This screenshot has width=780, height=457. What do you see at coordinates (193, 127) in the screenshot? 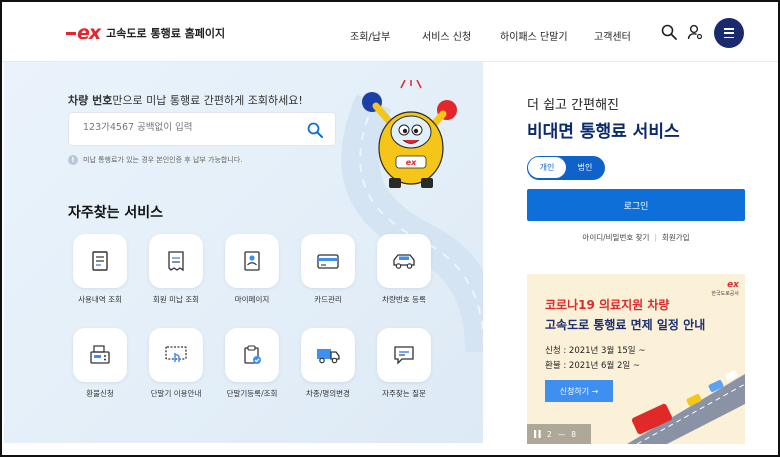
I see `vehicle-number-input` at bounding box center [193, 127].